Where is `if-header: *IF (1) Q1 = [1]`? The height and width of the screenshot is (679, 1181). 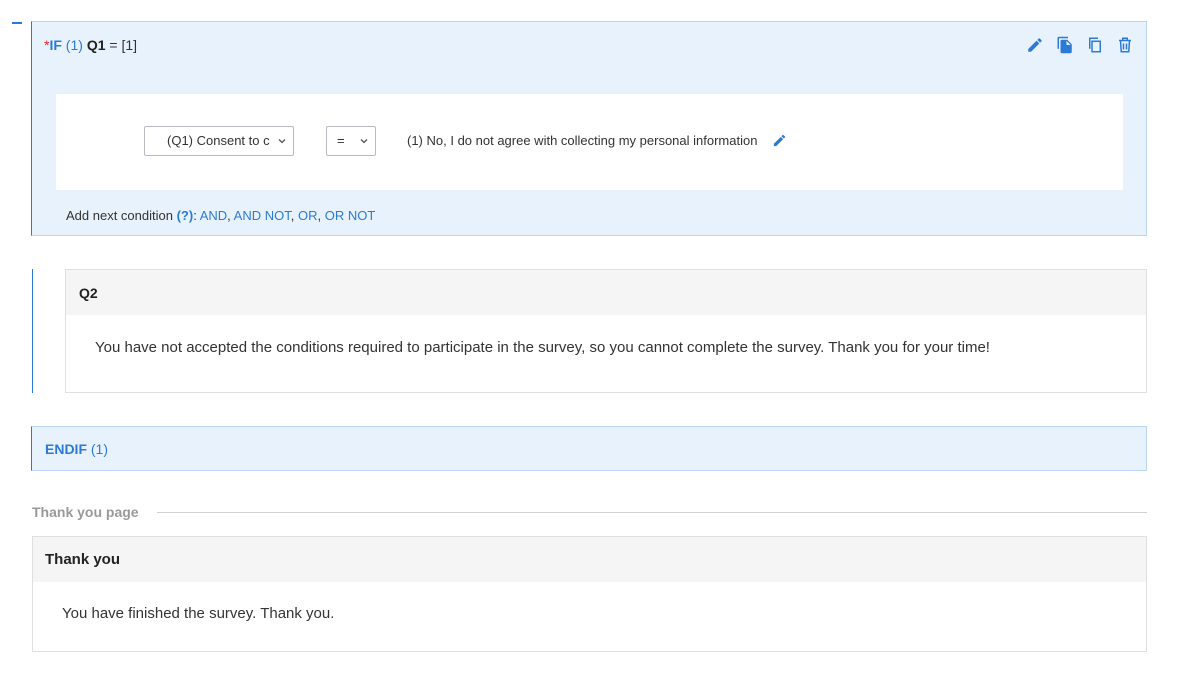 if-header: *IF (1) Q1 = [1] is located at coordinates (90, 45).